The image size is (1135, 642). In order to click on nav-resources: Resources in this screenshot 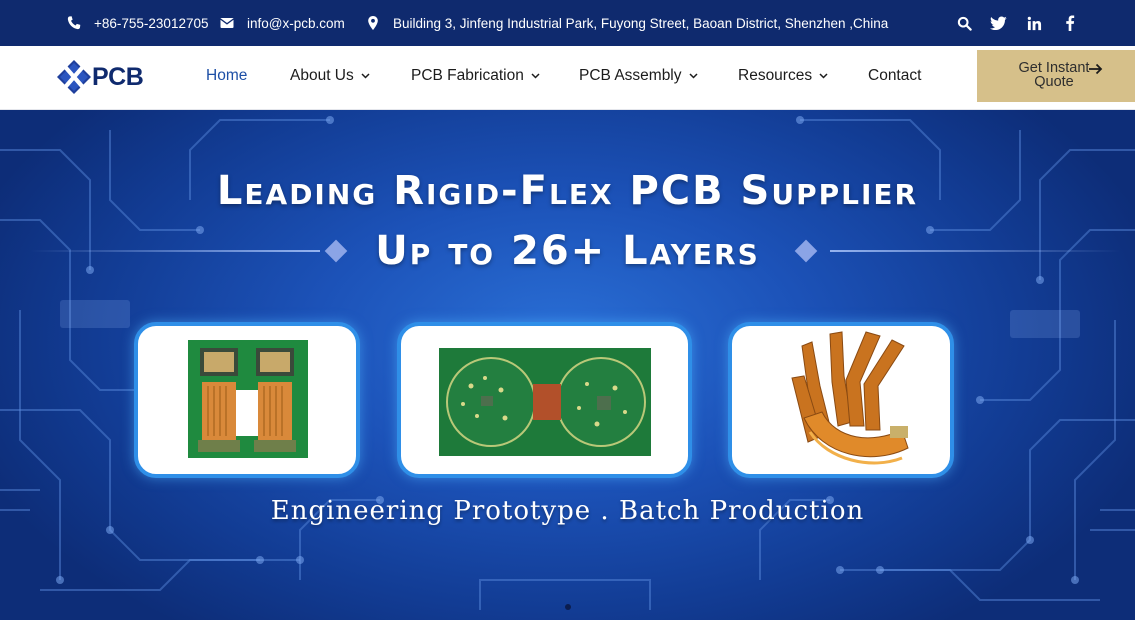, I will do `click(783, 76)`.